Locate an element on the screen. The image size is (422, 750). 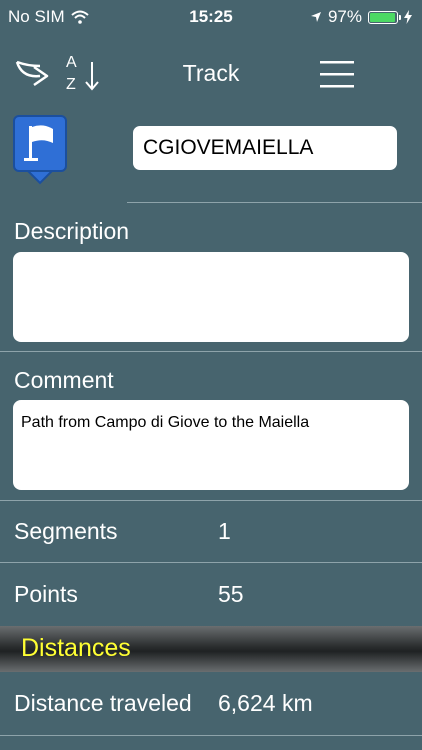
battery-icon is located at coordinates (384, 17).